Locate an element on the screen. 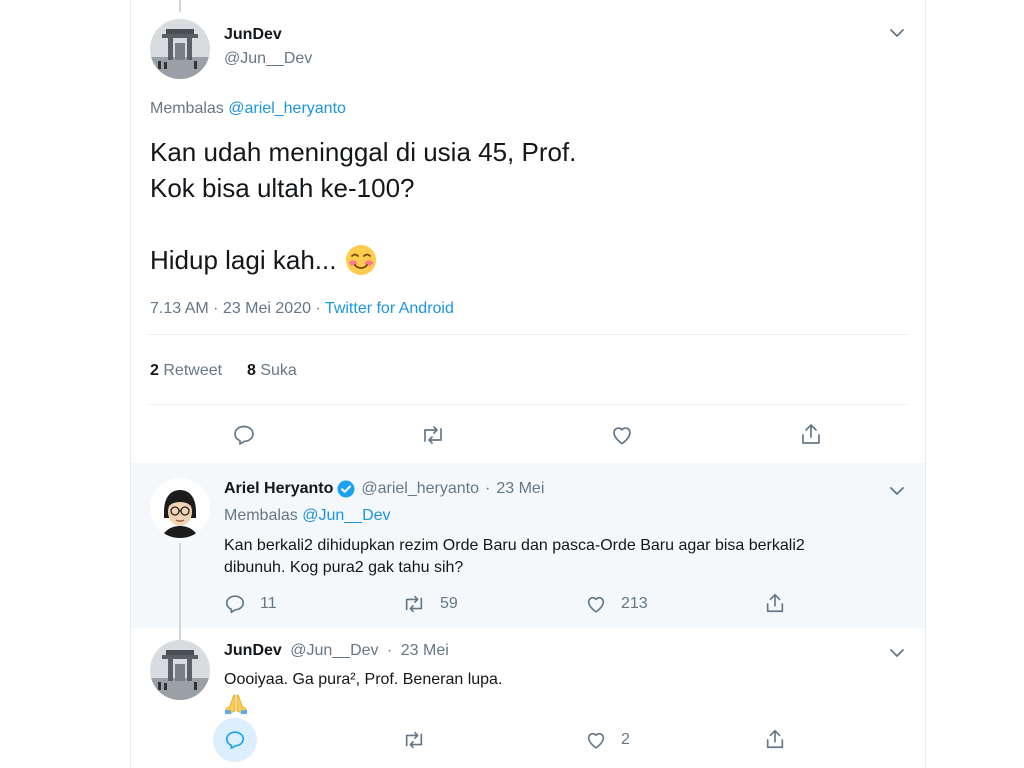 This screenshot has width=1024, height=768. engagement-stats: 2 Retweet 8 Suka is located at coordinates (223, 371).